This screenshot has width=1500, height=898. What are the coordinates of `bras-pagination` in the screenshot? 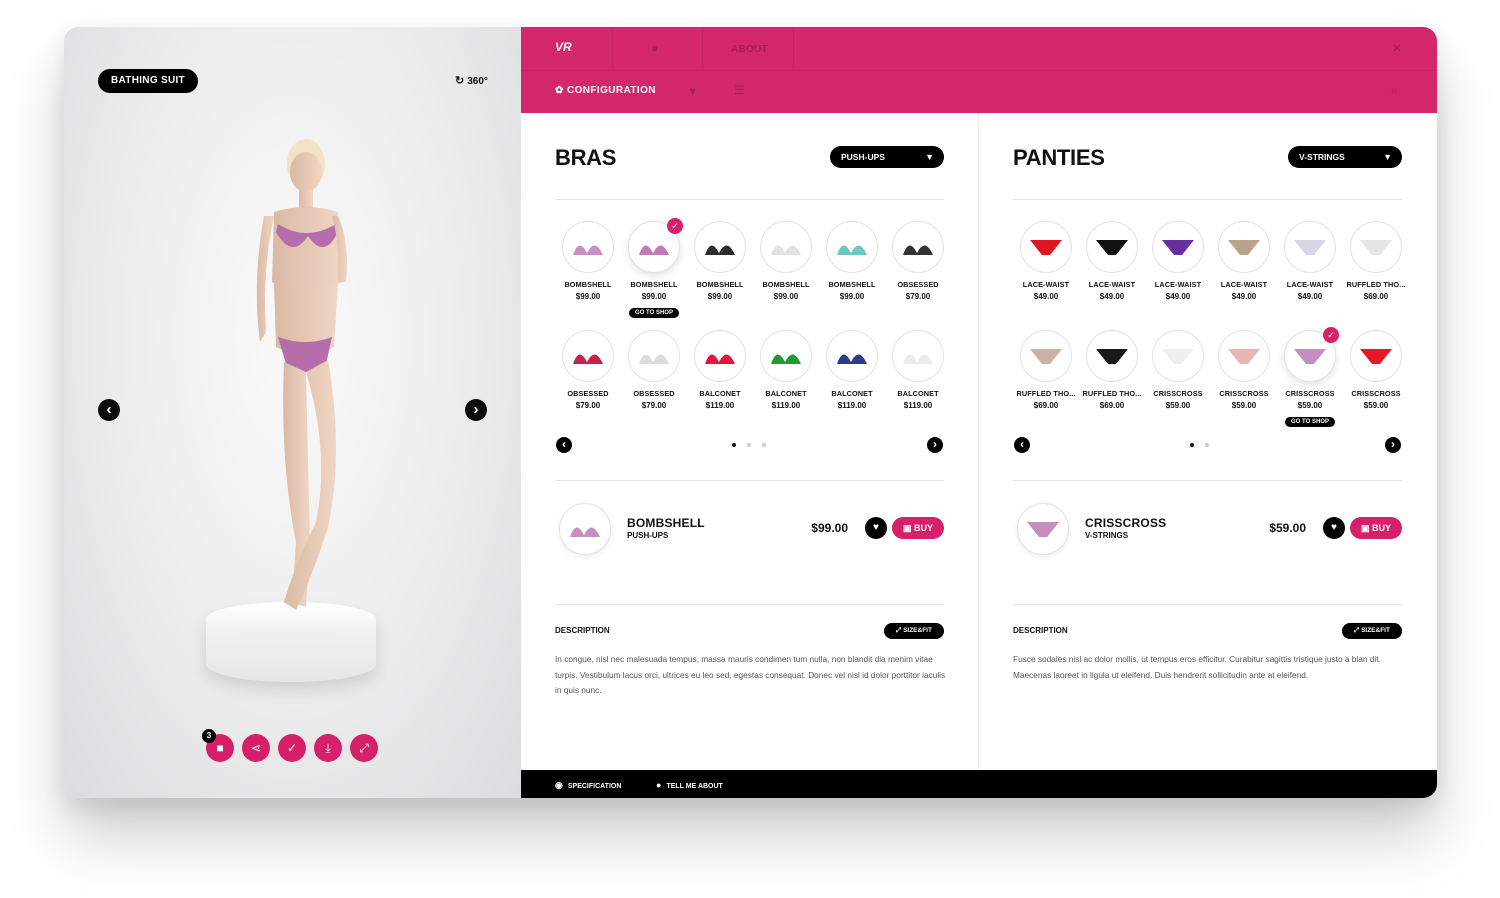 It's located at (749, 445).